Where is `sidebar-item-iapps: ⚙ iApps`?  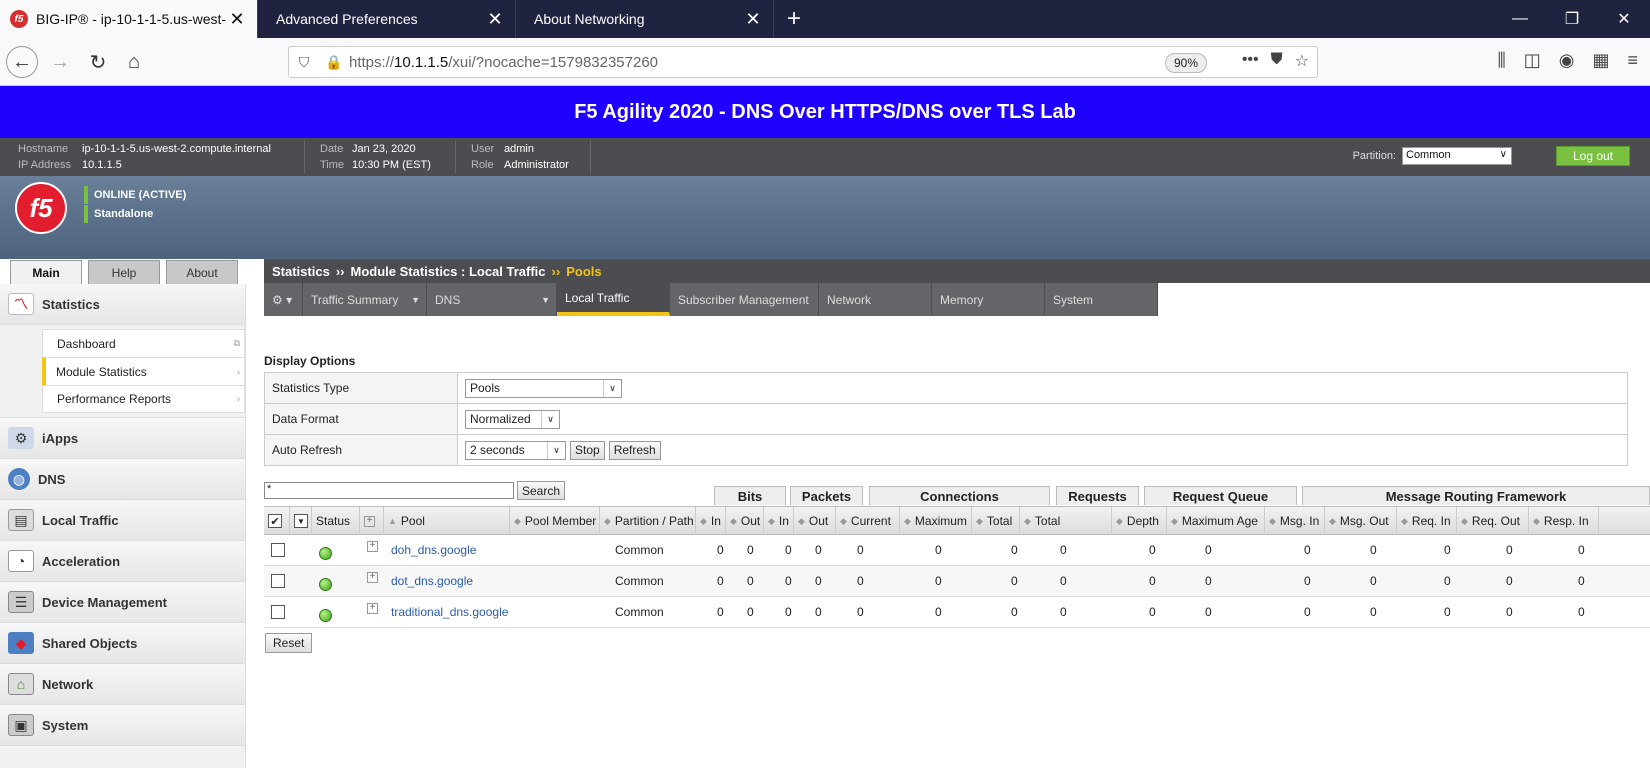 sidebar-item-iapps: ⚙ iApps is located at coordinates (122, 438).